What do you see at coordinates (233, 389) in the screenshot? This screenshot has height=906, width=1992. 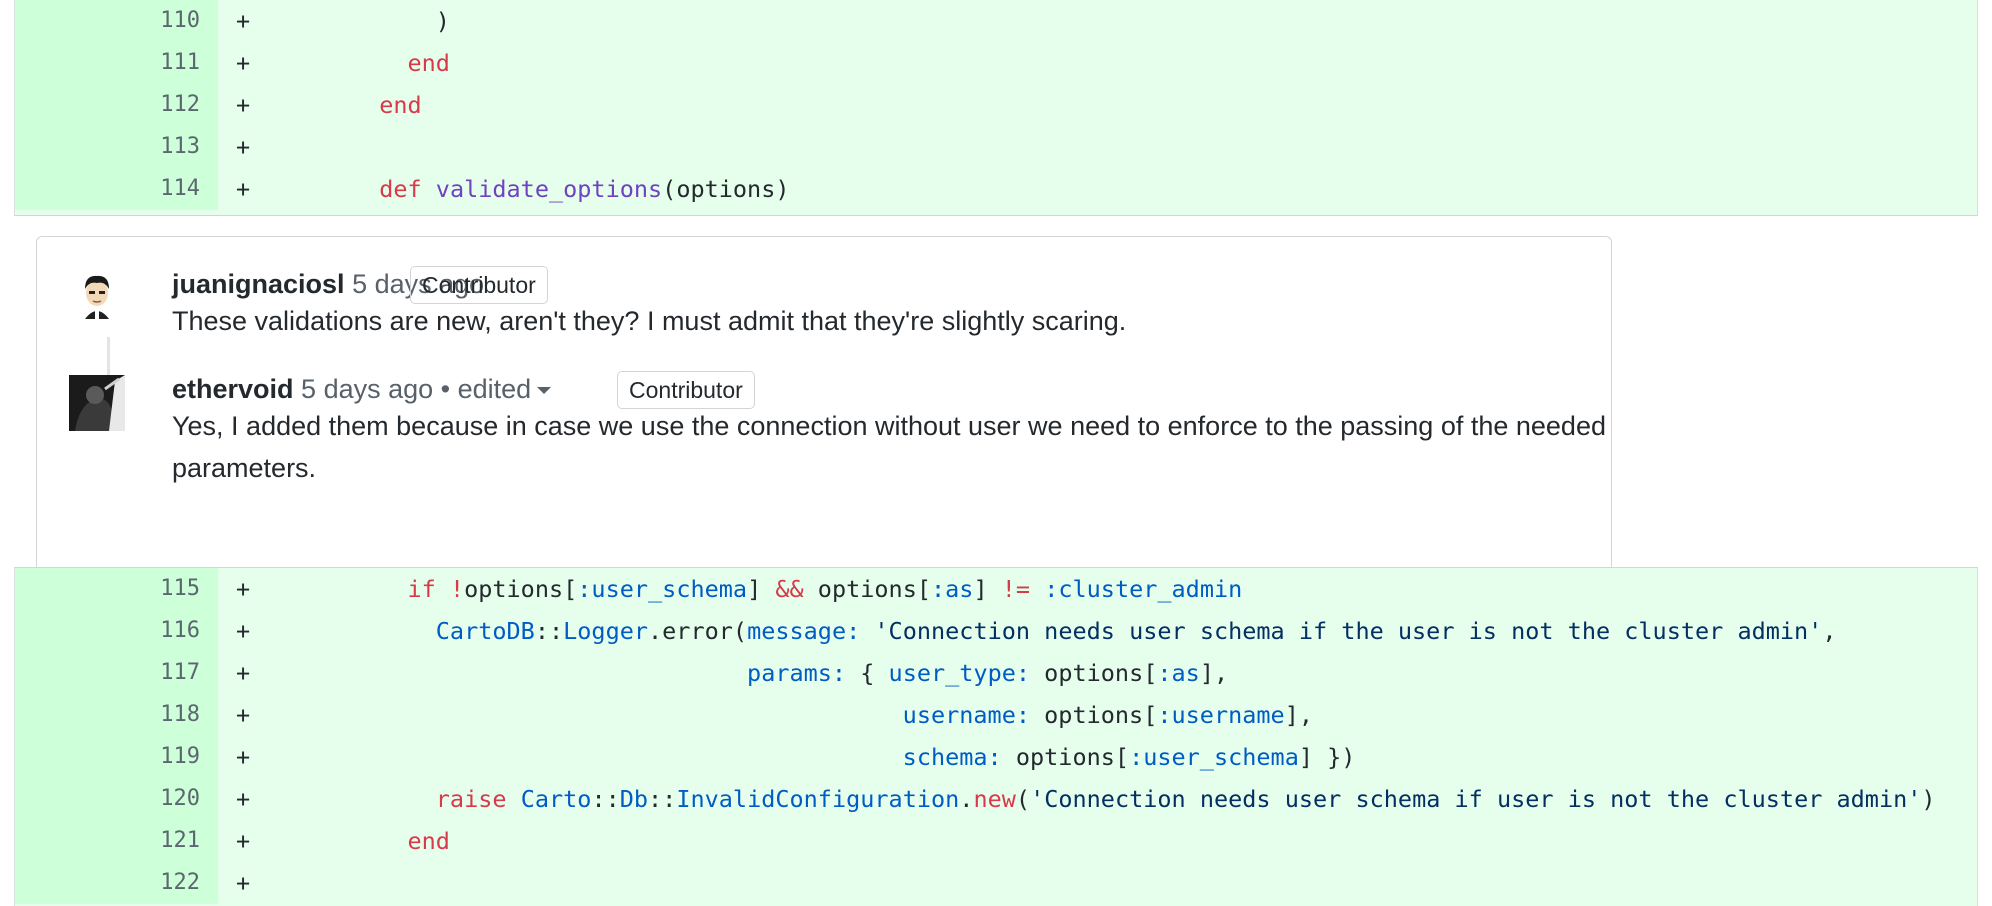 I see `author-name: ethervoid` at bounding box center [233, 389].